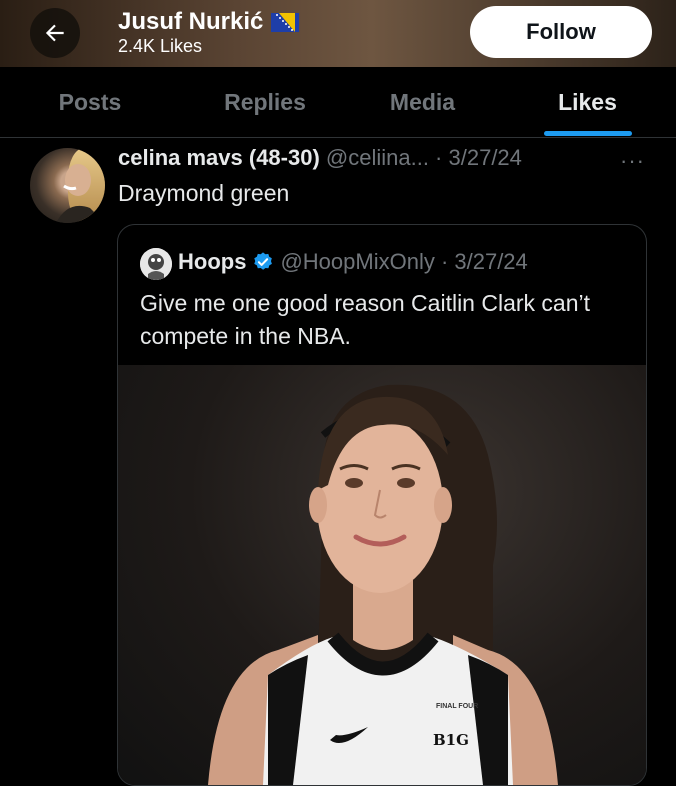  Describe the element at coordinates (265, 102) in the screenshot. I see `tab-replies: Replies` at that location.